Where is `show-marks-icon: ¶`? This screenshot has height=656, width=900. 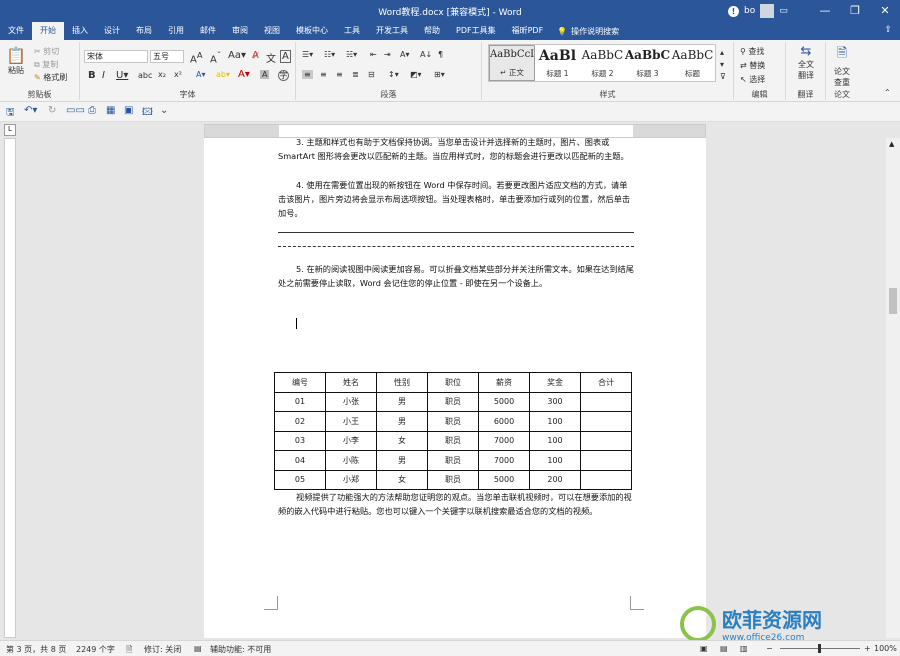
show-marks-icon: ¶ is located at coordinates (440, 54).